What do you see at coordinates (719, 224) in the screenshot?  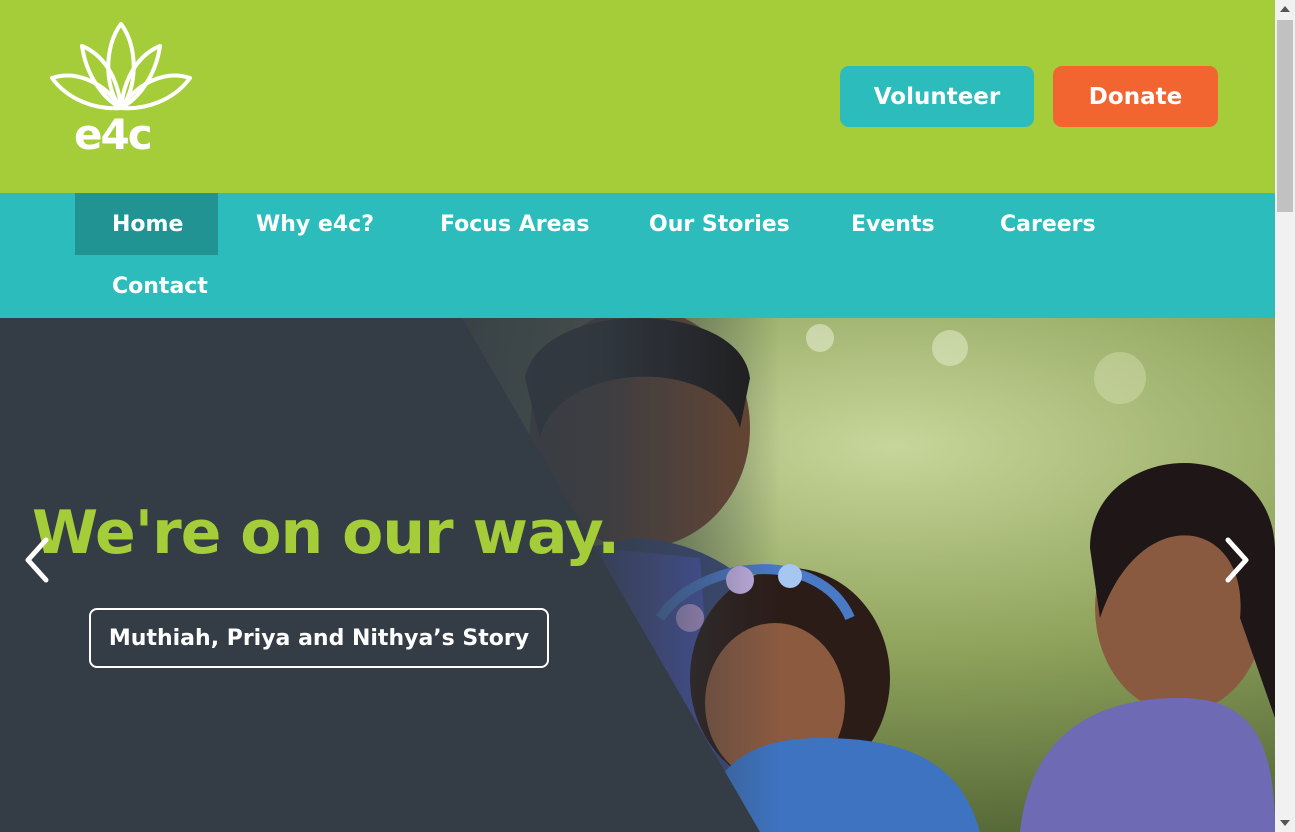 I see `nav-item-our-stories: Our Stories` at bounding box center [719, 224].